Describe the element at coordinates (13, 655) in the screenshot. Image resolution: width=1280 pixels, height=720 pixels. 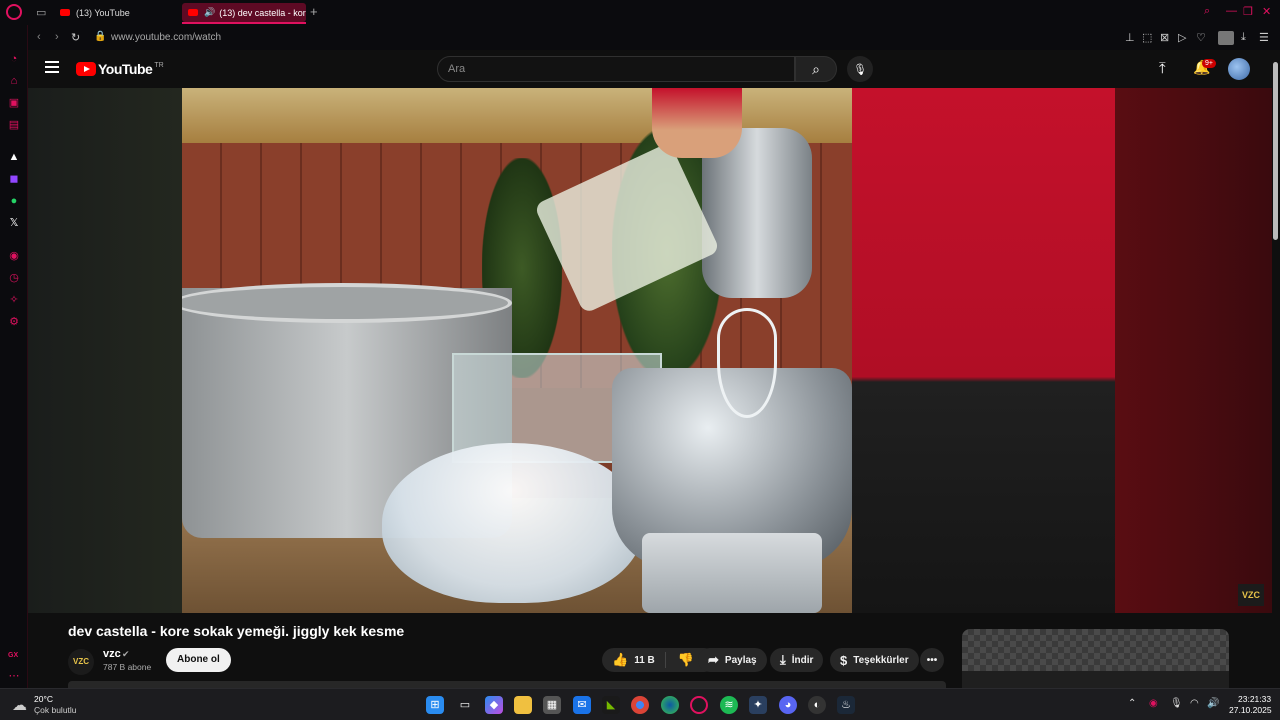
I see `gx-control-icon: GX` at that location.